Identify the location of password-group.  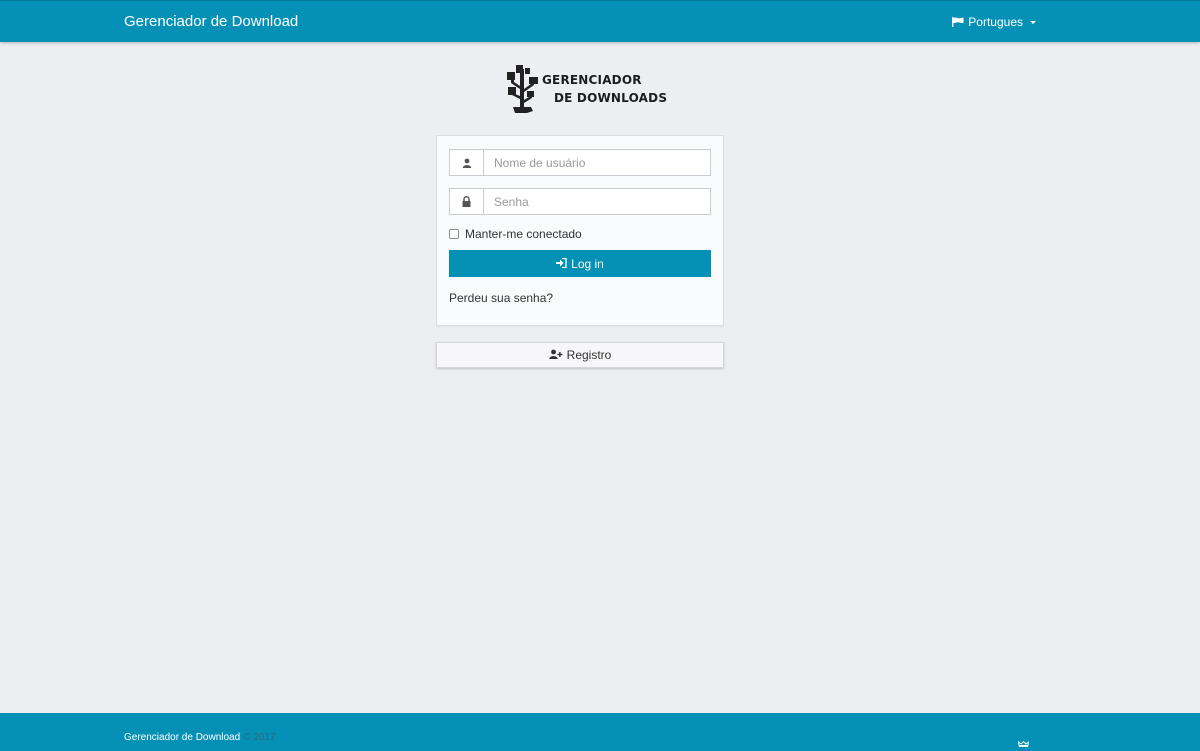
(580, 201).